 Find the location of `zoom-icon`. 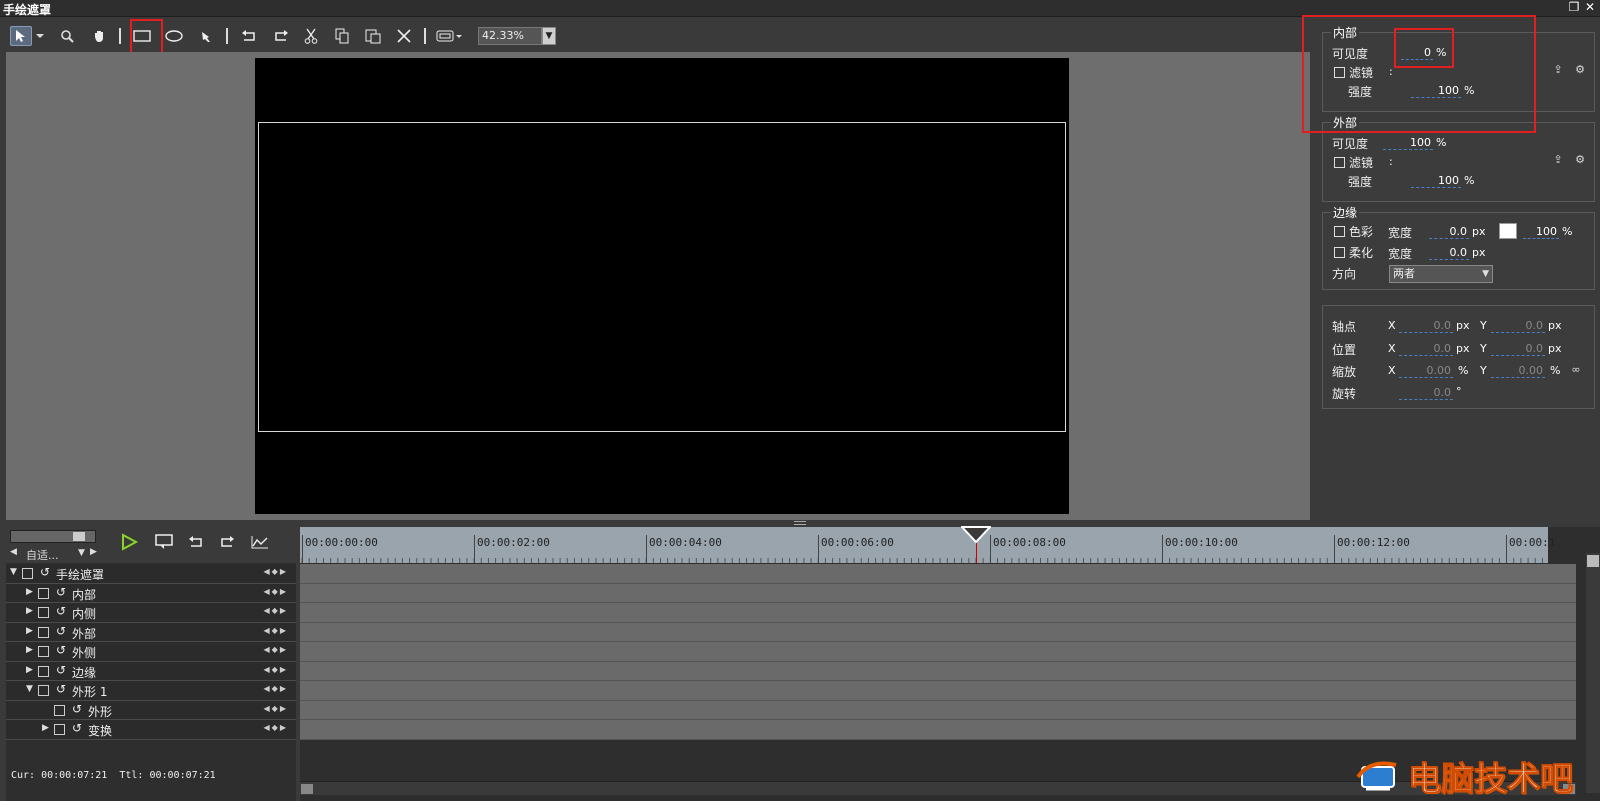

zoom-icon is located at coordinates (67, 36).